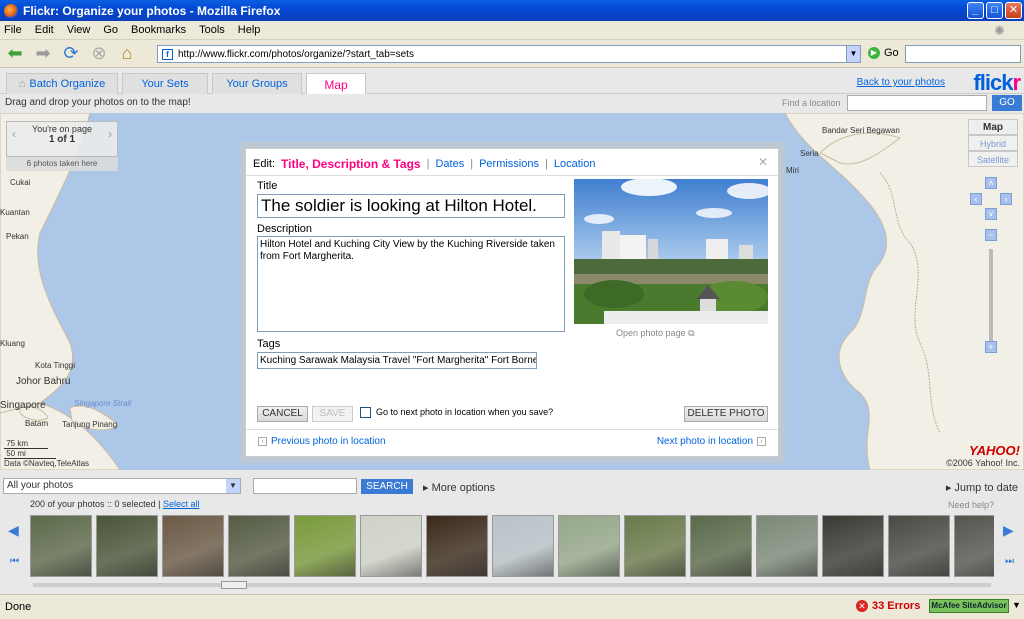 This screenshot has width=1024, height=619. Describe the element at coordinates (13, 30) in the screenshot. I see `menu-file: File` at that location.